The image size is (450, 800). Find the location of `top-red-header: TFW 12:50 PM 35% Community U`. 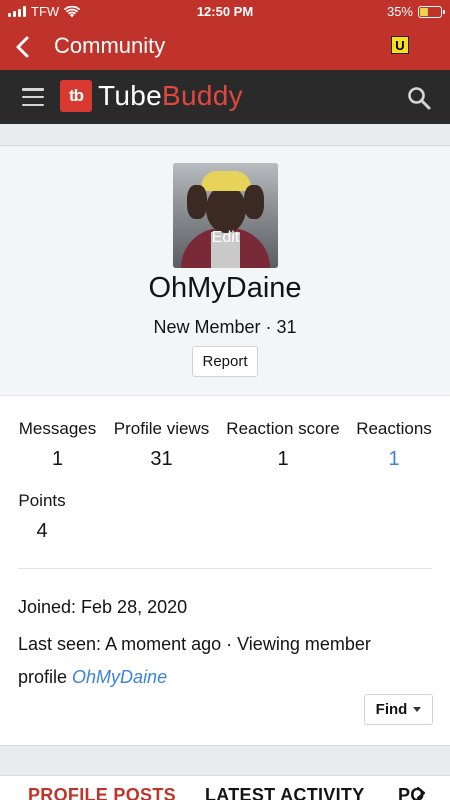

top-red-header: TFW 12:50 PM 35% Community U is located at coordinates (225, 35).